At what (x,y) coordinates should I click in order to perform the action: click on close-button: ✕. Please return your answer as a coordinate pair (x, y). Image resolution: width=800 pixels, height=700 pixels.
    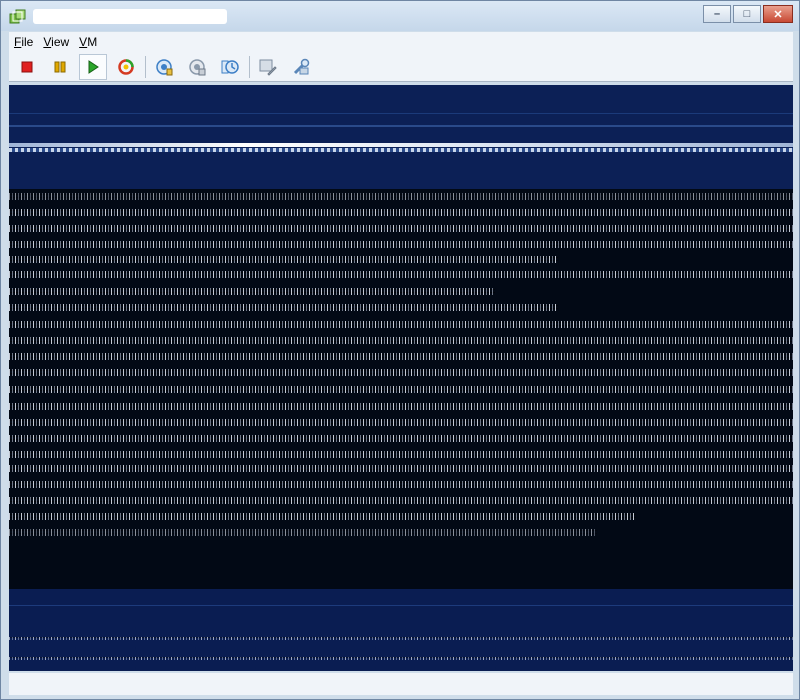
    Looking at the image, I should click on (778, 14).